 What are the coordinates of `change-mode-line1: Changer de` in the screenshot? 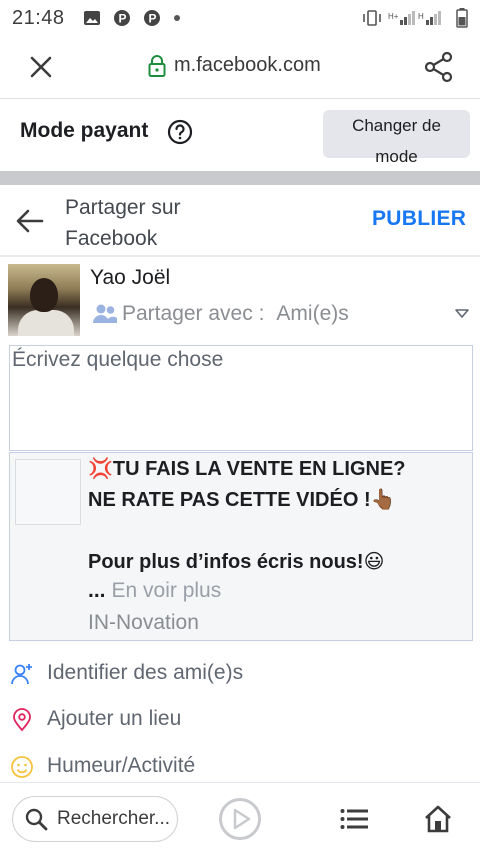 It's located at (396, 125).